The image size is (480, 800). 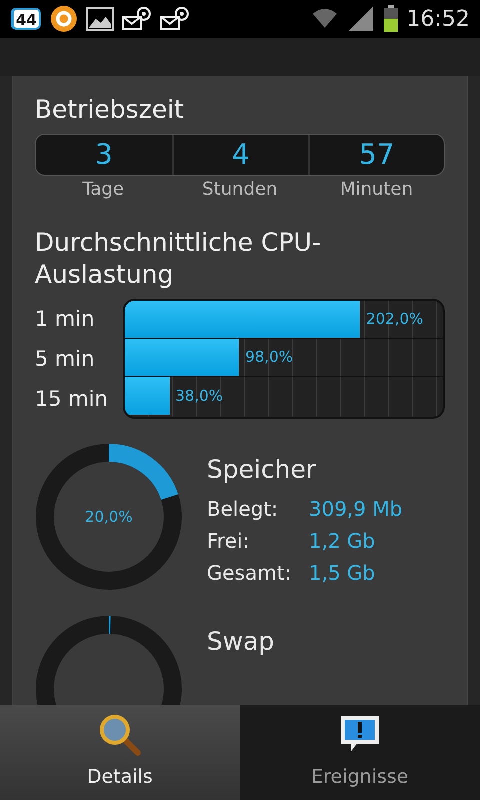 I want to click on cpu-interval-label: 15 min, so click(x=72, y=399).